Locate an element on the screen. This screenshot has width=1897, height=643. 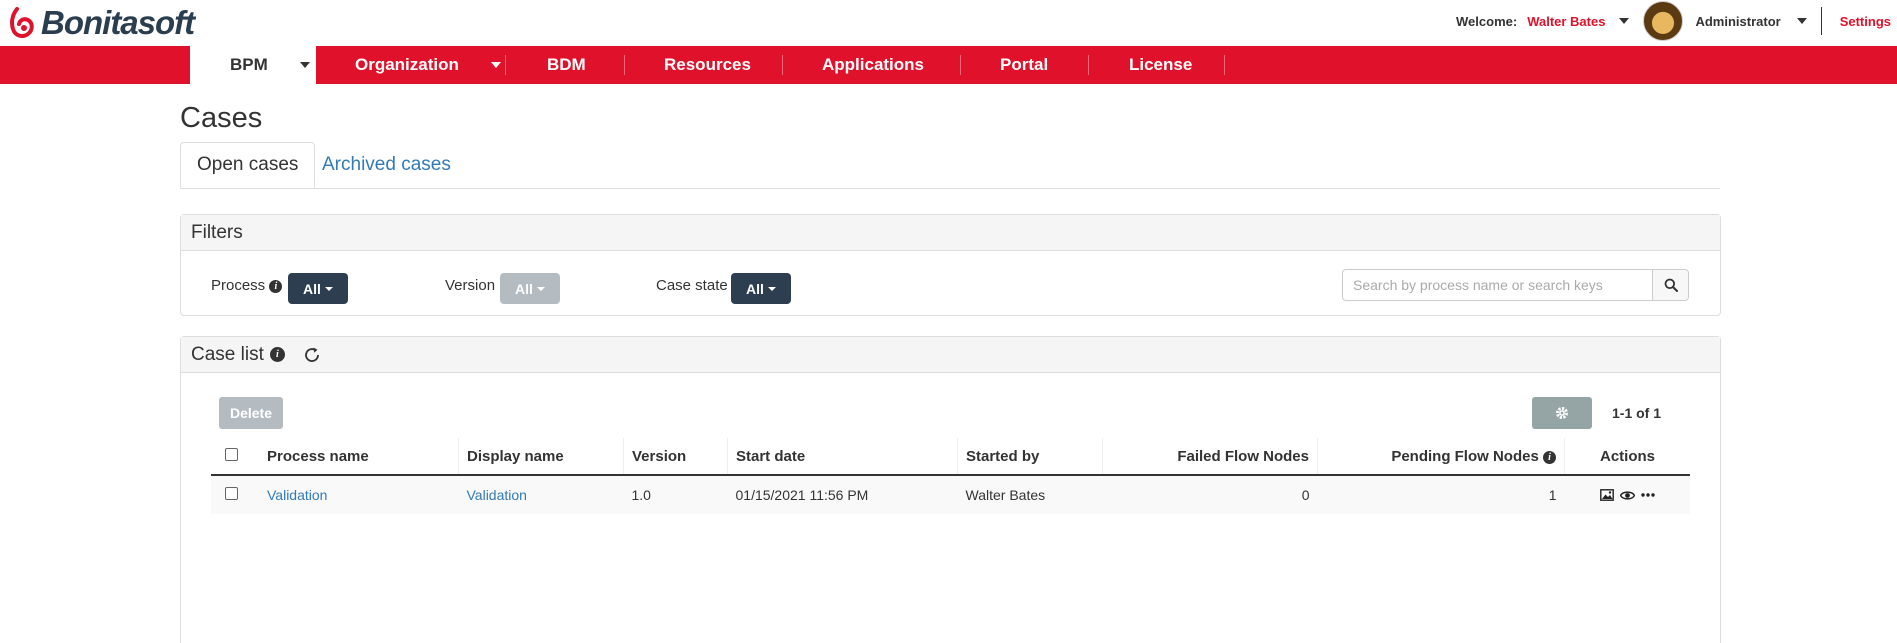
nav-item-portal: Portal is located at coordinates (1024, 65).